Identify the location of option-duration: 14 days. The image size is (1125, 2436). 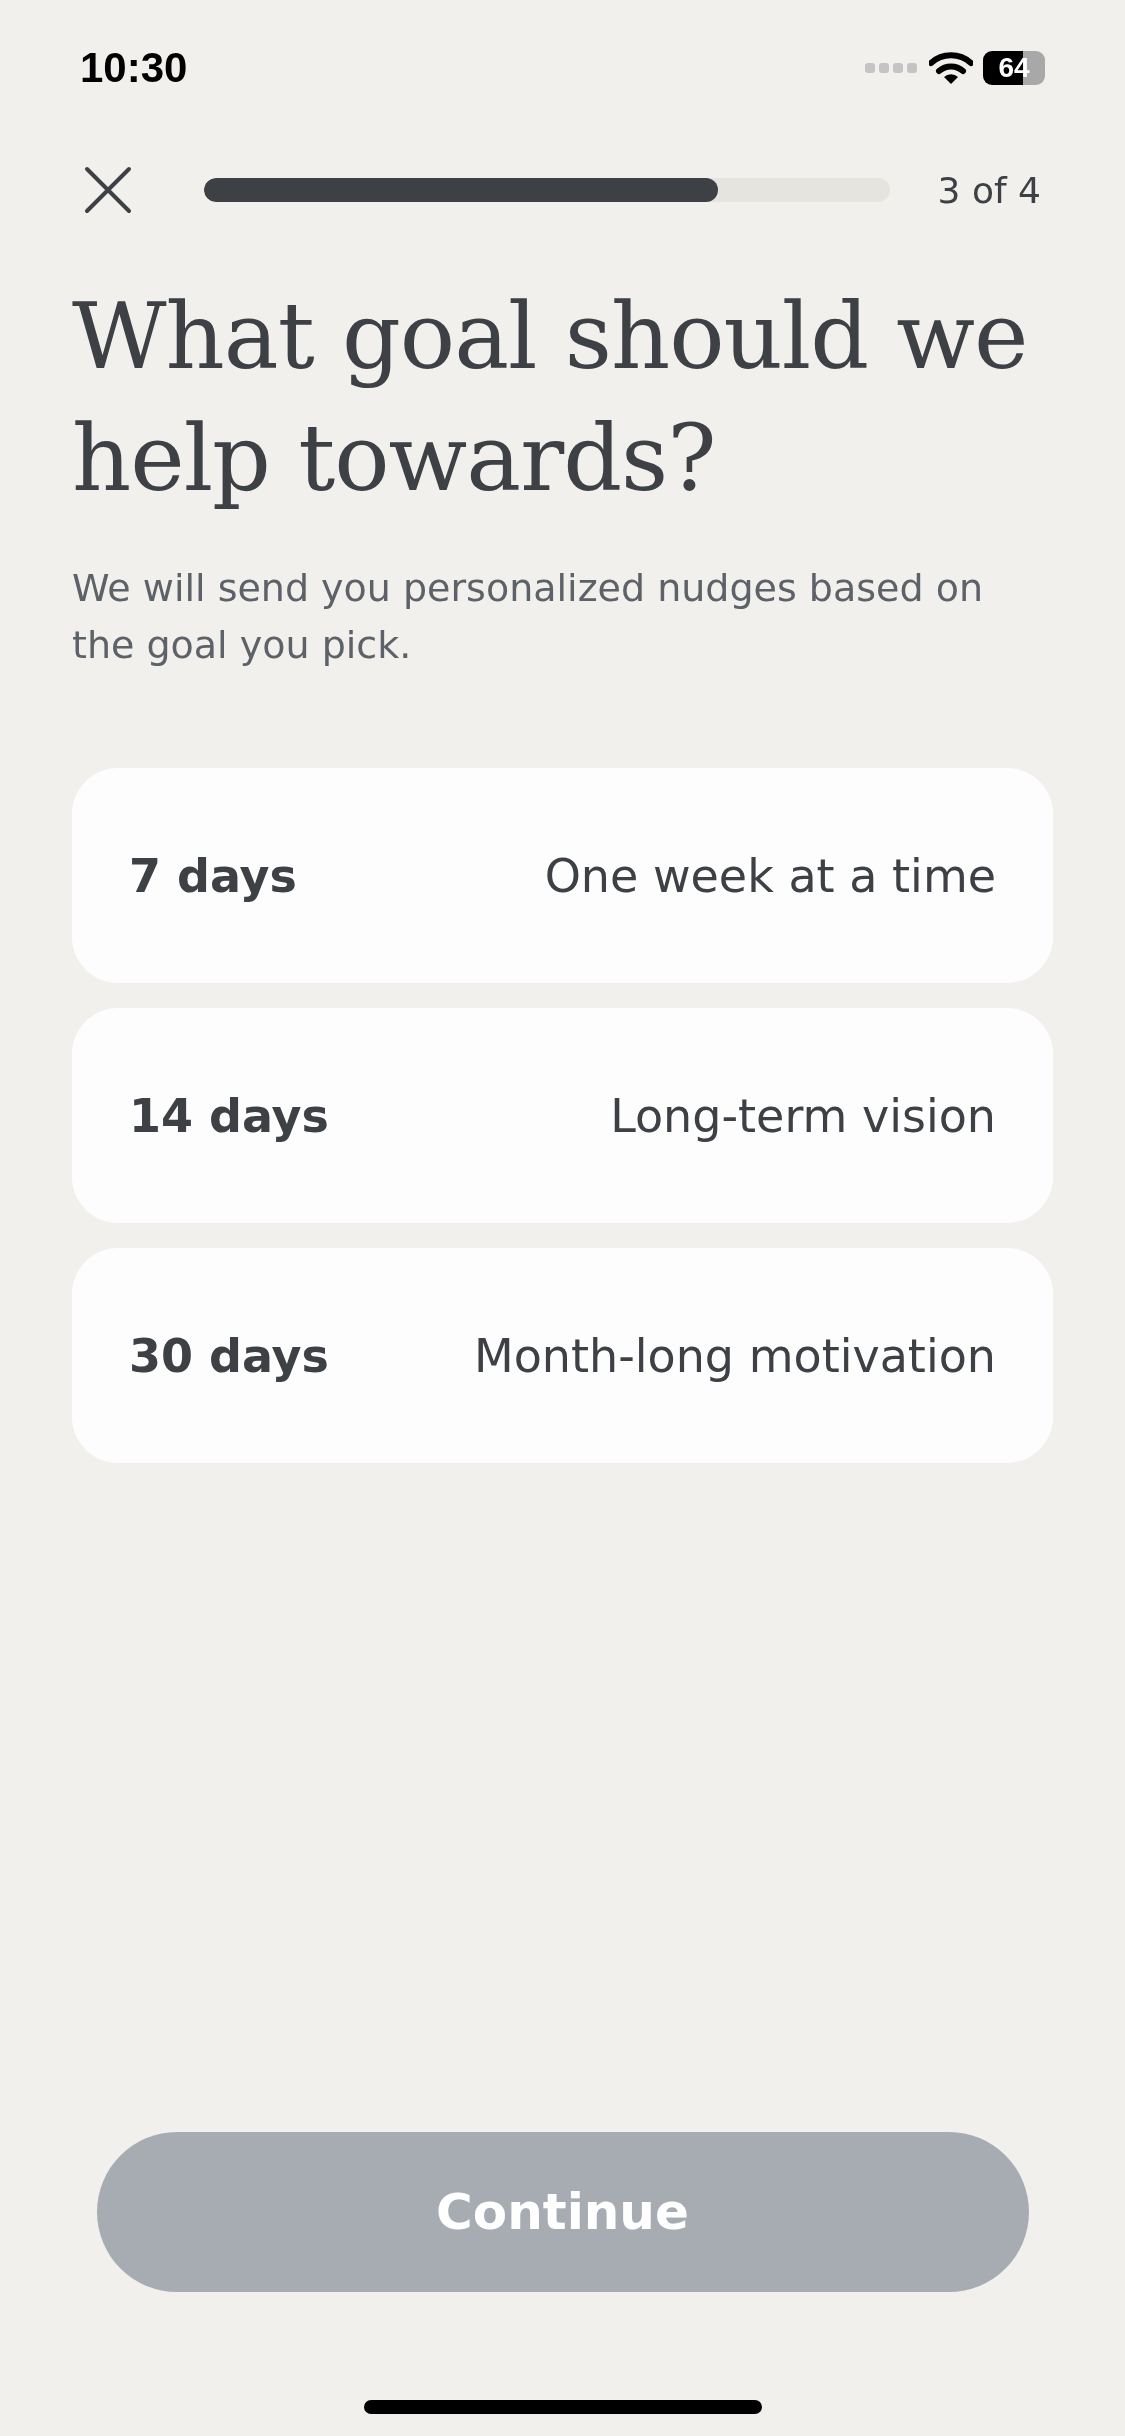
(229, 1115).